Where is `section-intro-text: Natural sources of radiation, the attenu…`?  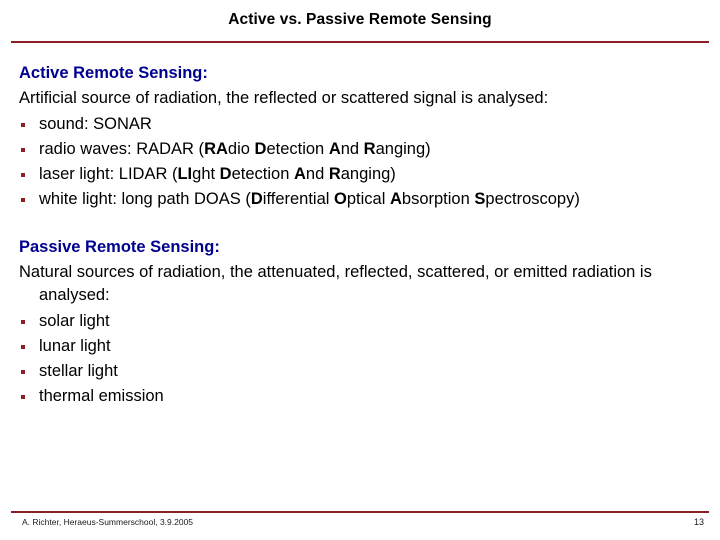
section-intro-text: Natural sources of radiation, the attenu… is located at coordinates (335, 283).